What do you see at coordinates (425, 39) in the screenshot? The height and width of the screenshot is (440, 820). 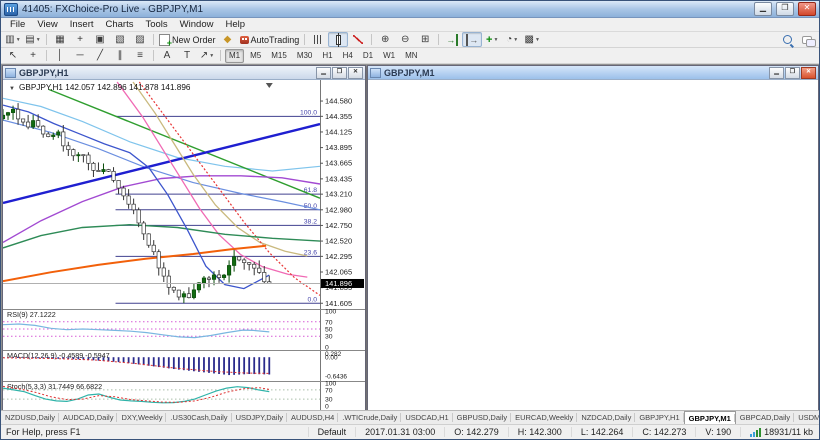 I see `tile-windows-button: ⊞` at bounding box center [425, 39].